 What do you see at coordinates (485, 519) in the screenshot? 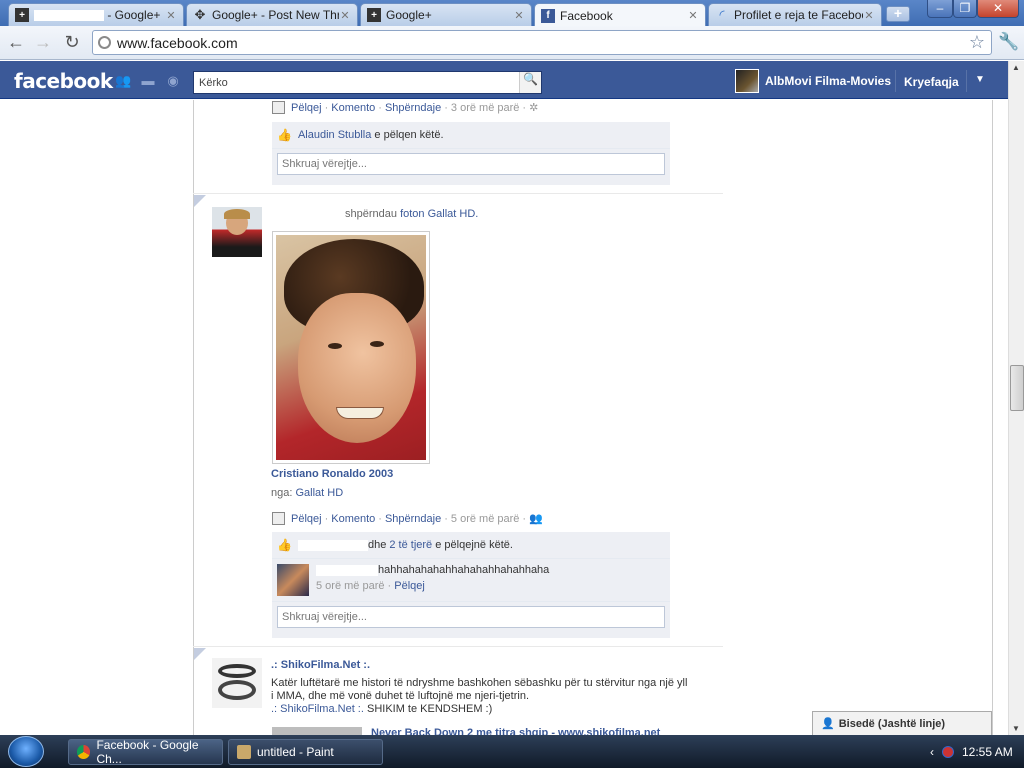
I see `post-time: 5 orë më parë` at bounding box center [485, 519].